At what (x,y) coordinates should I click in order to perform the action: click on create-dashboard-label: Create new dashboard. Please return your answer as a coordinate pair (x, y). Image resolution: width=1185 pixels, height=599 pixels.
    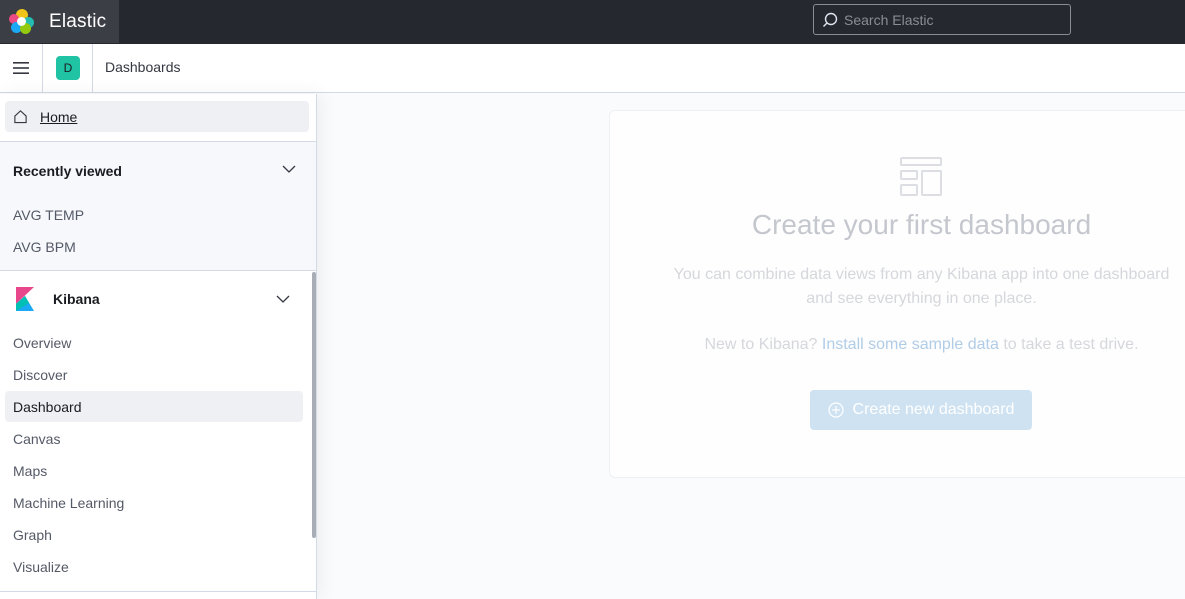
    Looking at the image, I should click on (933, 409).